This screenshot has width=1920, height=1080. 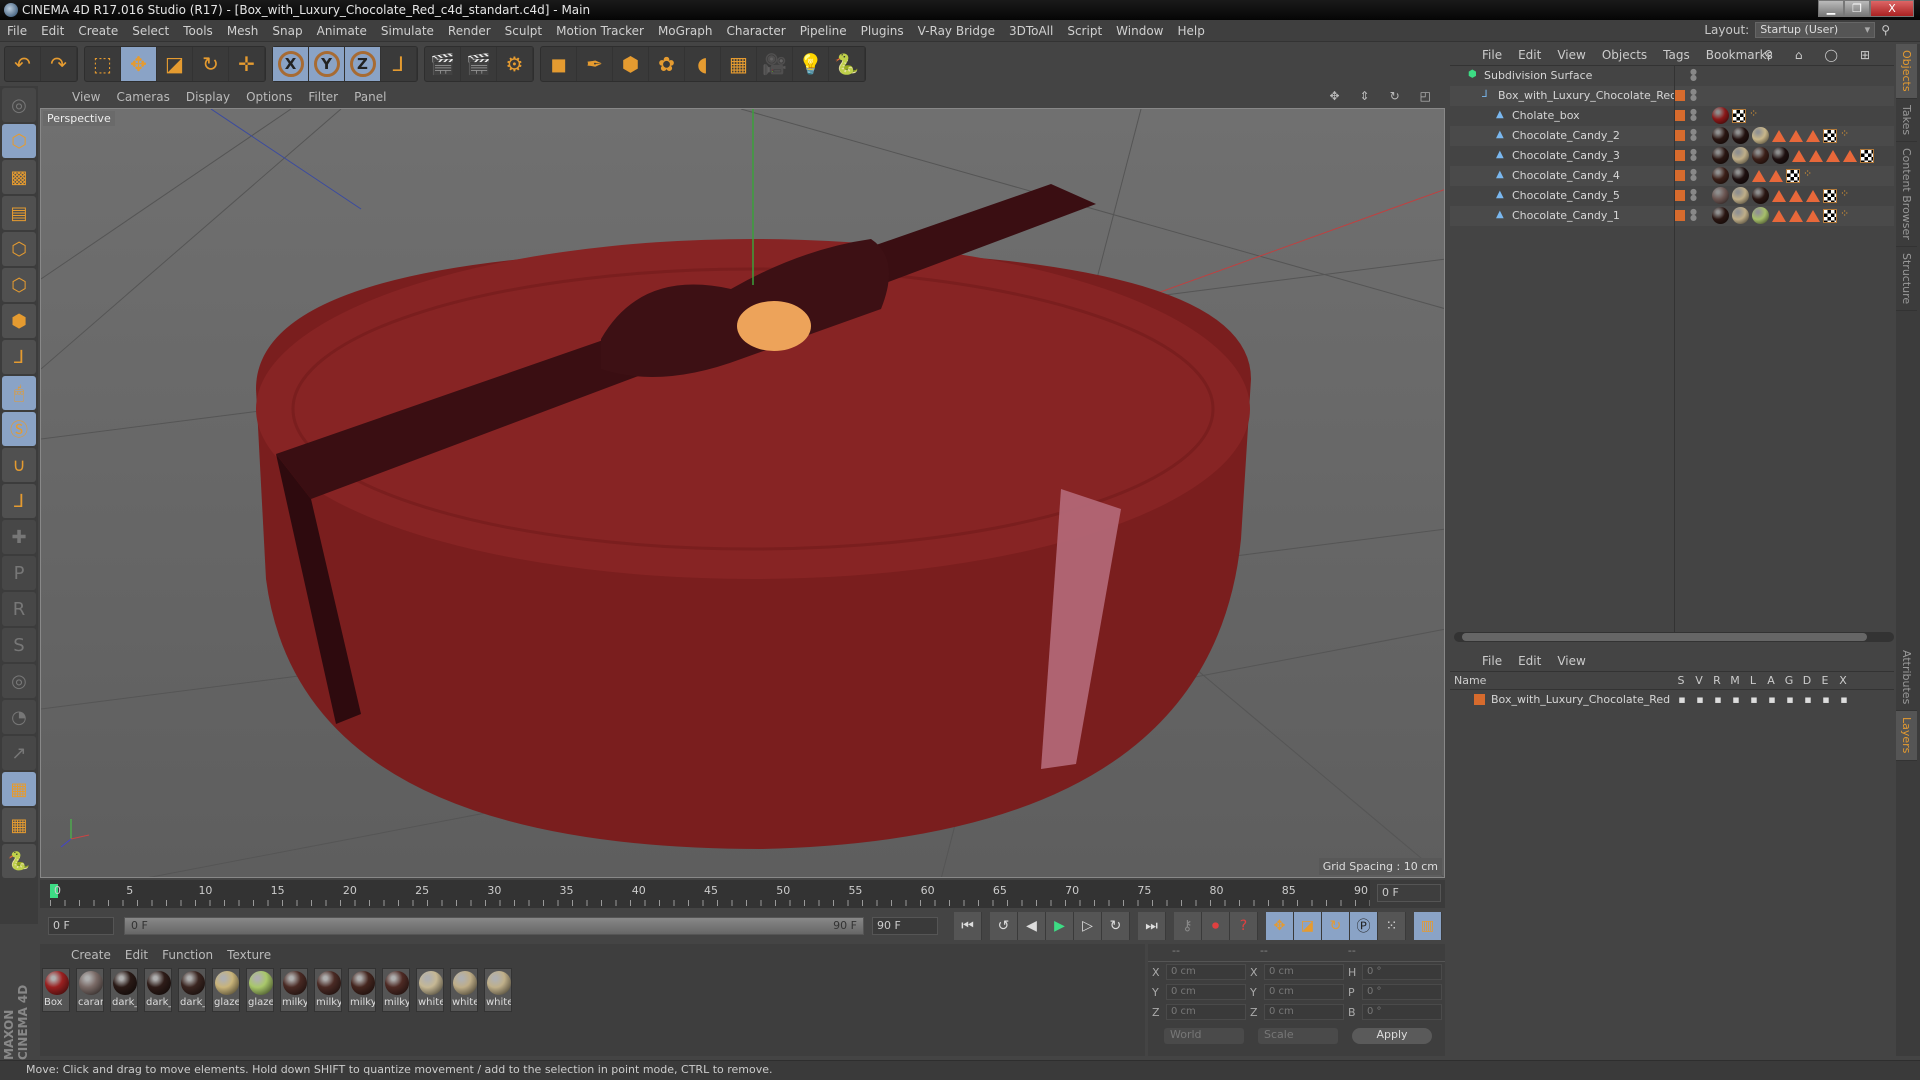 I want to click on menu-tools: Tools, so click(x=198, y=31).